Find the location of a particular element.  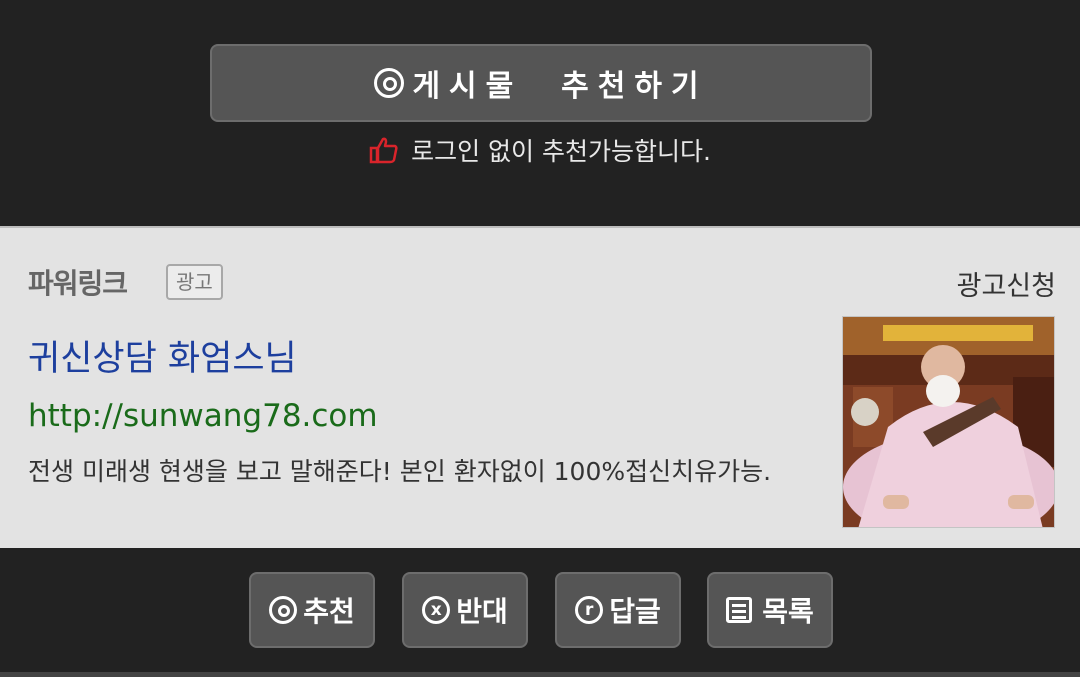

list-button: 목록 is located at coordinates (770, 610).